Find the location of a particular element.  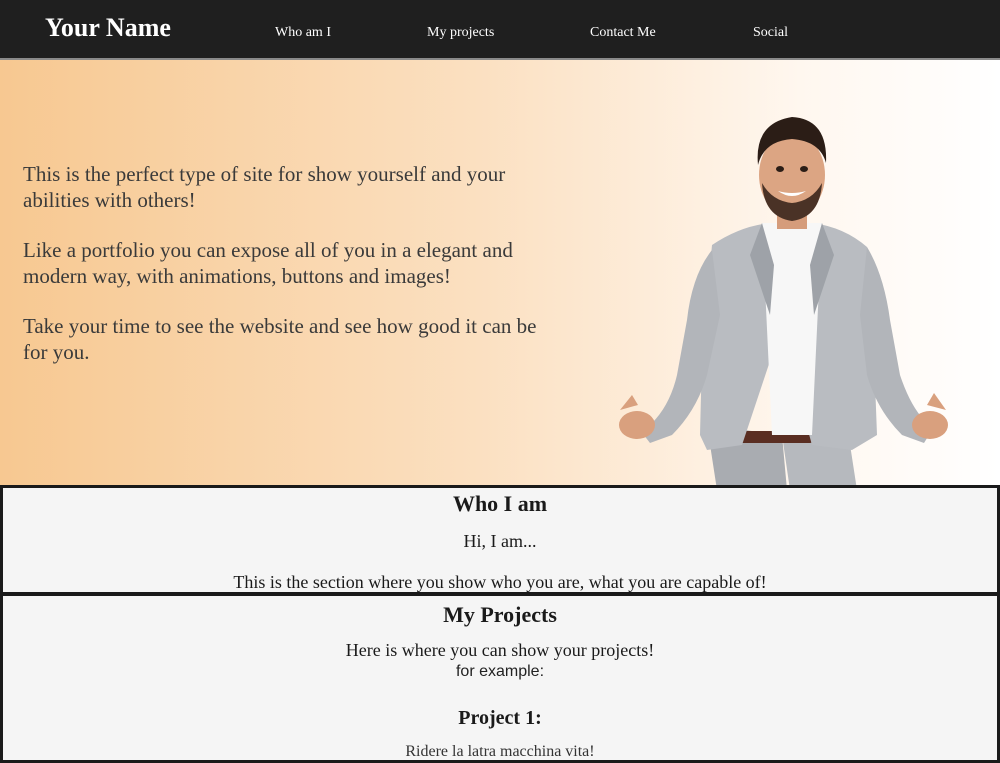

my-projects-title: My Projects is located at coordinates (500, 614).